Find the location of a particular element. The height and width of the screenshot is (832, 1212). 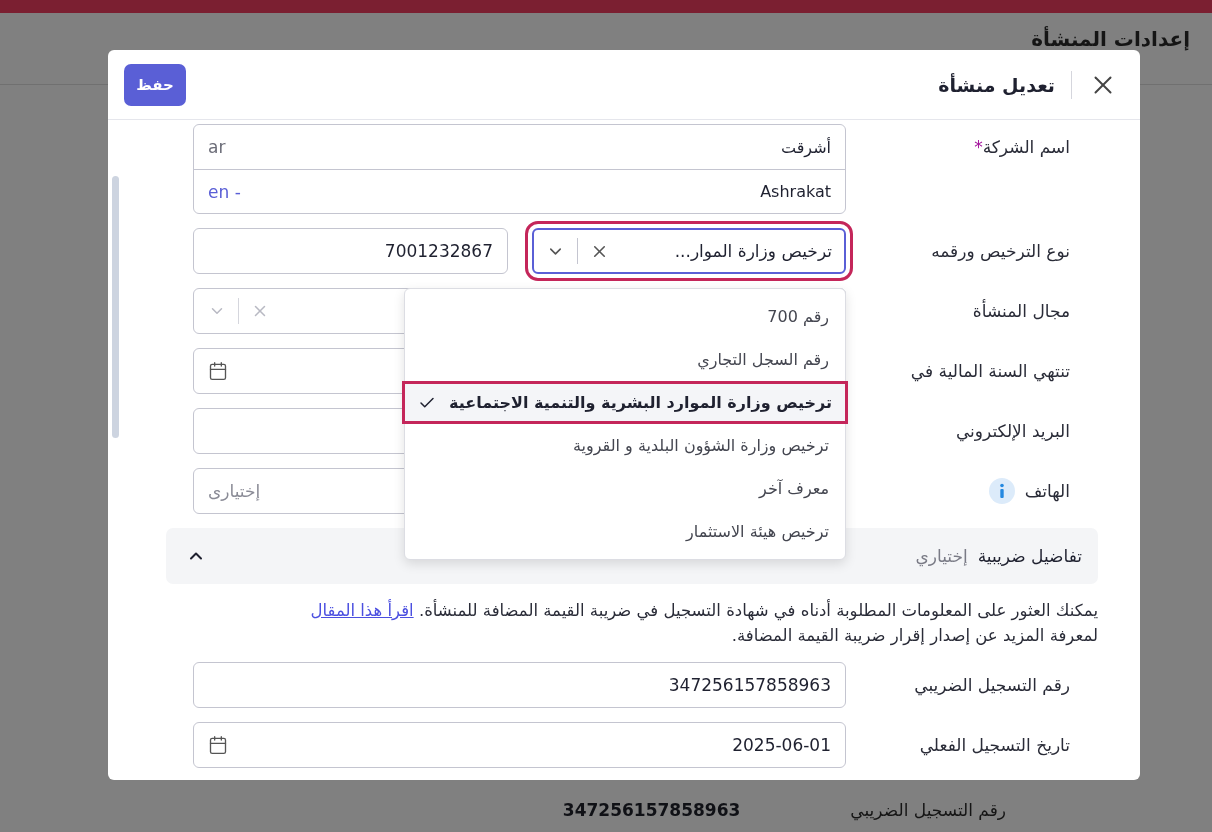

modal-title: تعديل منشأة is located at coordinates (996, 84).